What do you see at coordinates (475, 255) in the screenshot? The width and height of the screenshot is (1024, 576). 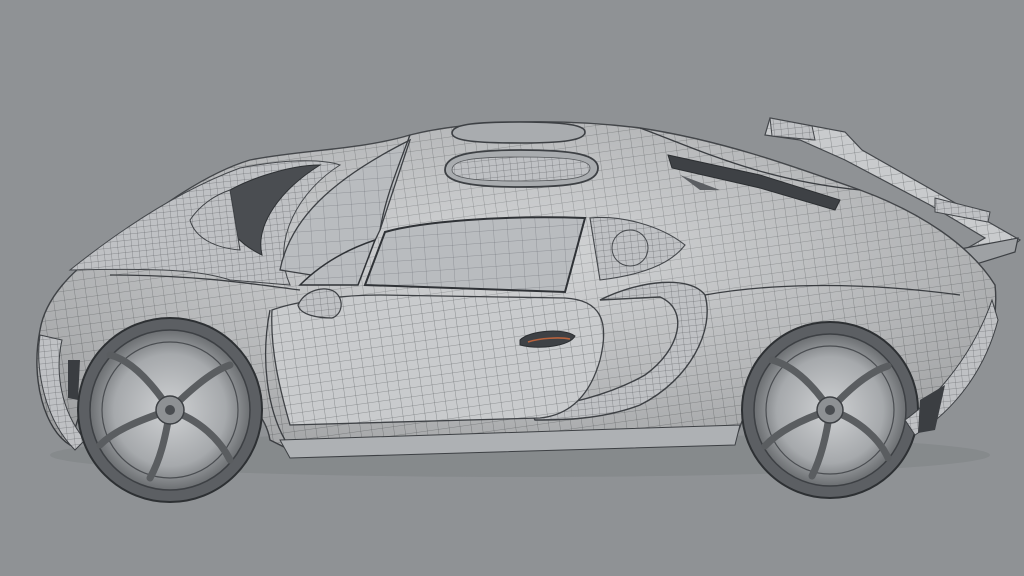 I see `side-window` at bounding box center [475, 255].